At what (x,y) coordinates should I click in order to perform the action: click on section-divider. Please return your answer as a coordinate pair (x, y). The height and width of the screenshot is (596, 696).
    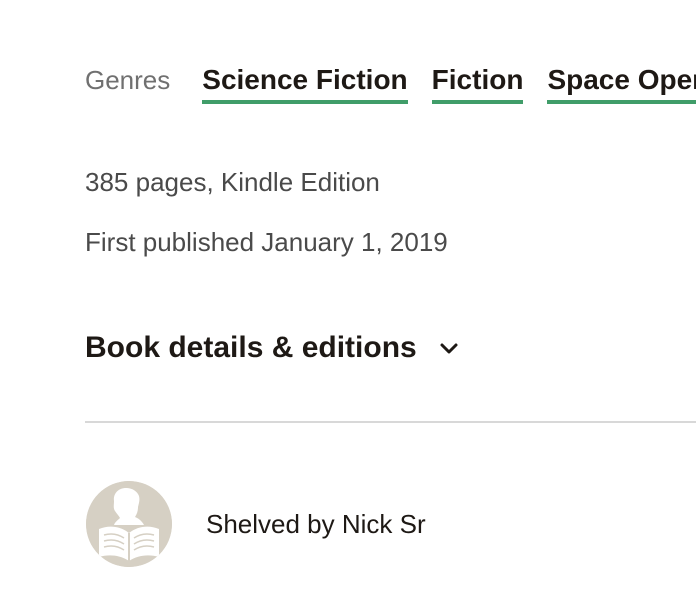
    Looking at the image, I should click on (390, 422).